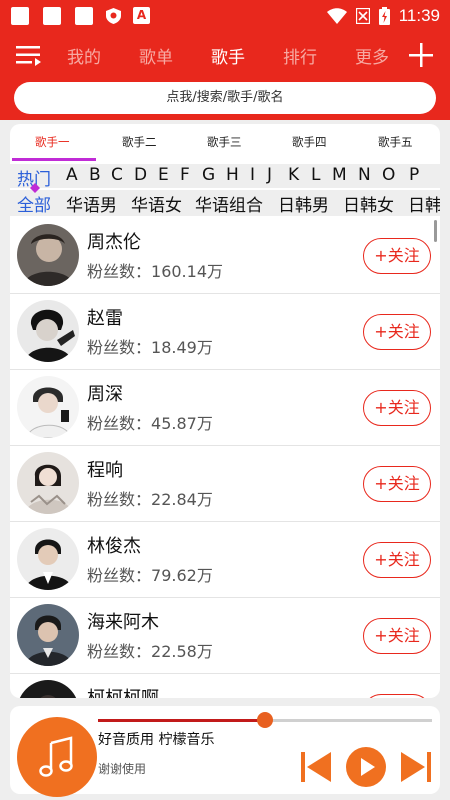  Describe the element at coordinates (52, 142) in the screenshot. I see `subtab-singer-1: 歌手一` at that location.